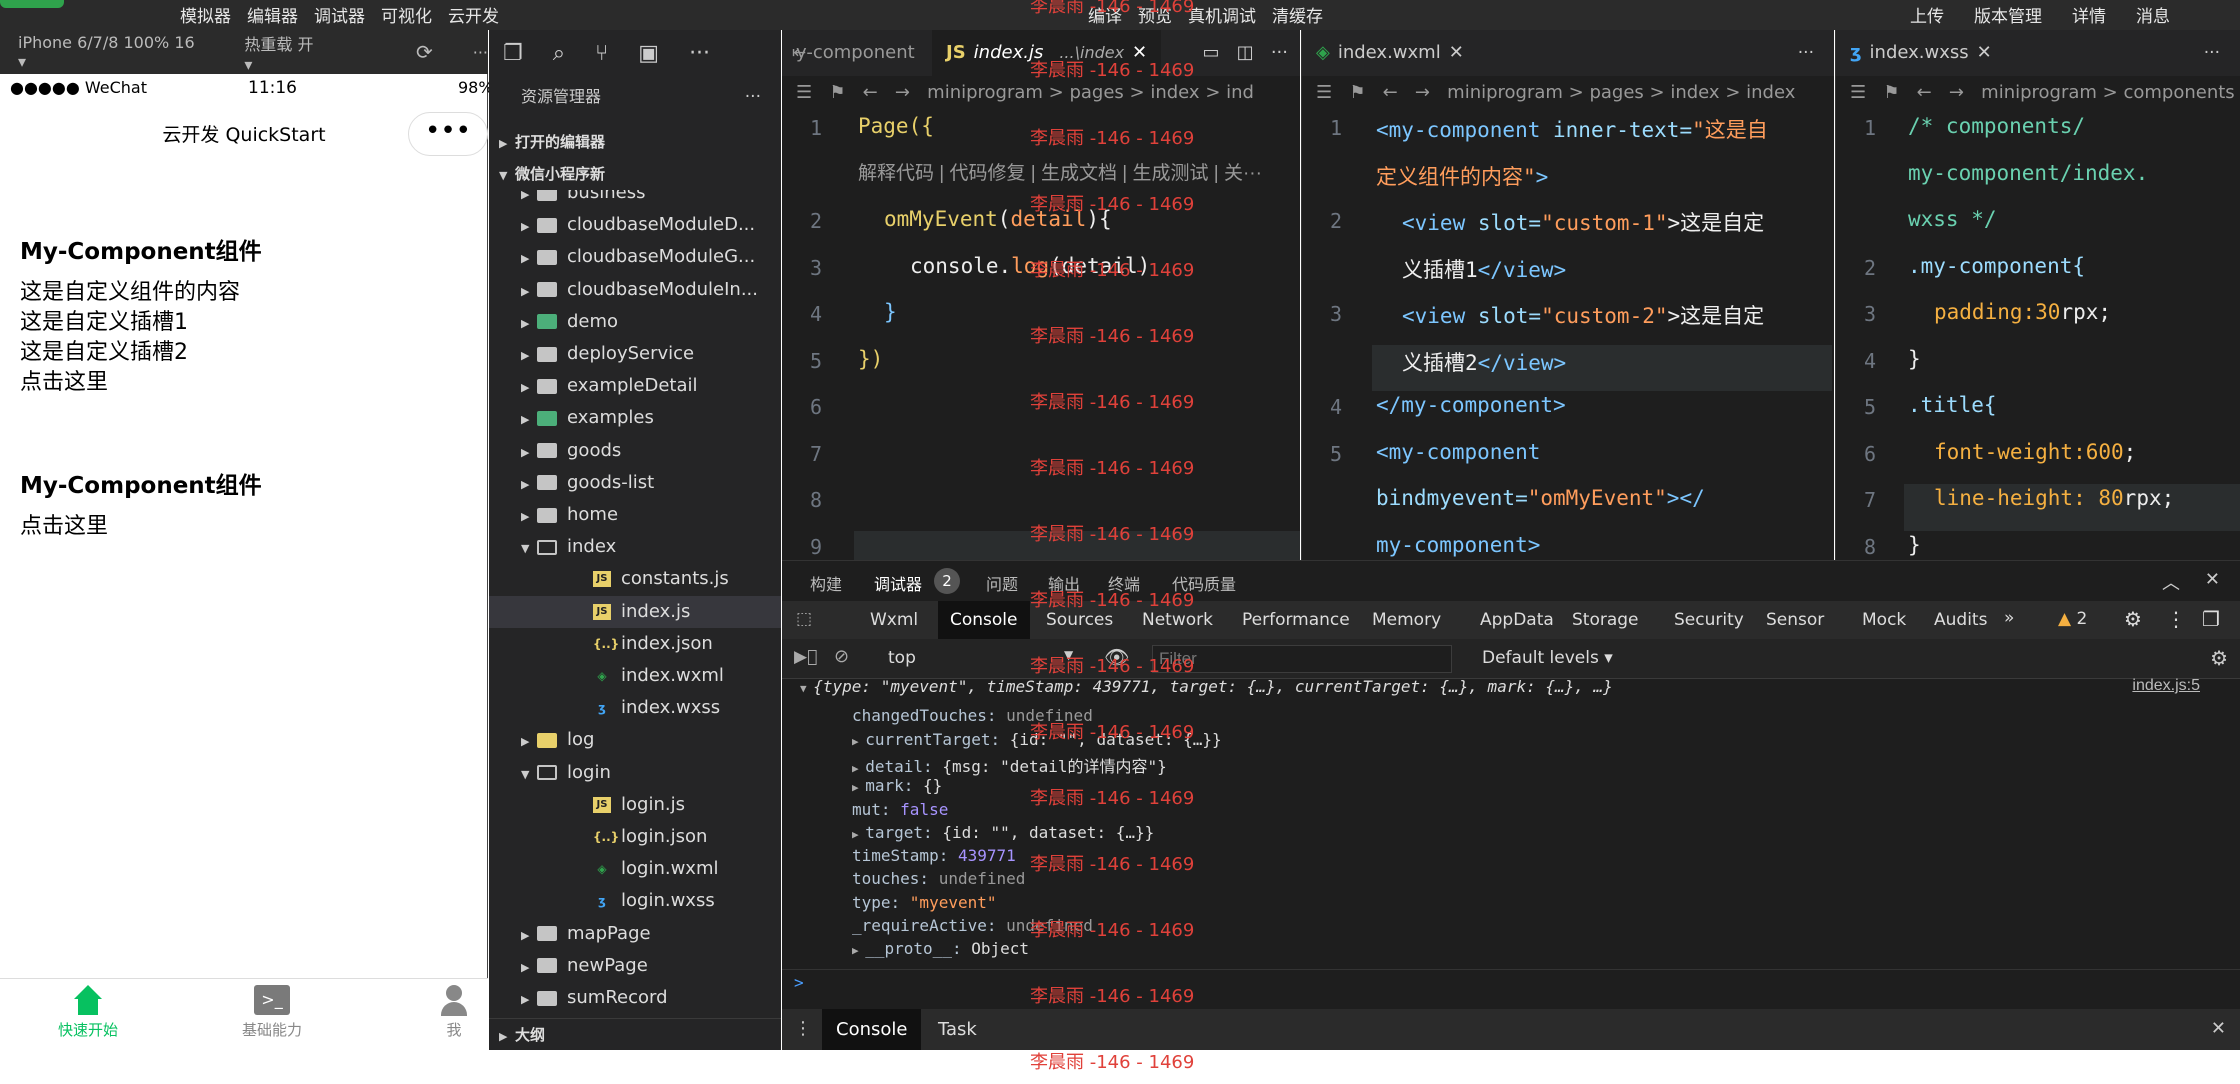 Image resolution: width=2240 pixels, height=1084 pixels. What do you see at coordinates (88, 1009) in the screenshot?
I see `tab-quickstart: 快速开始` at bounding box center [88, 1009].